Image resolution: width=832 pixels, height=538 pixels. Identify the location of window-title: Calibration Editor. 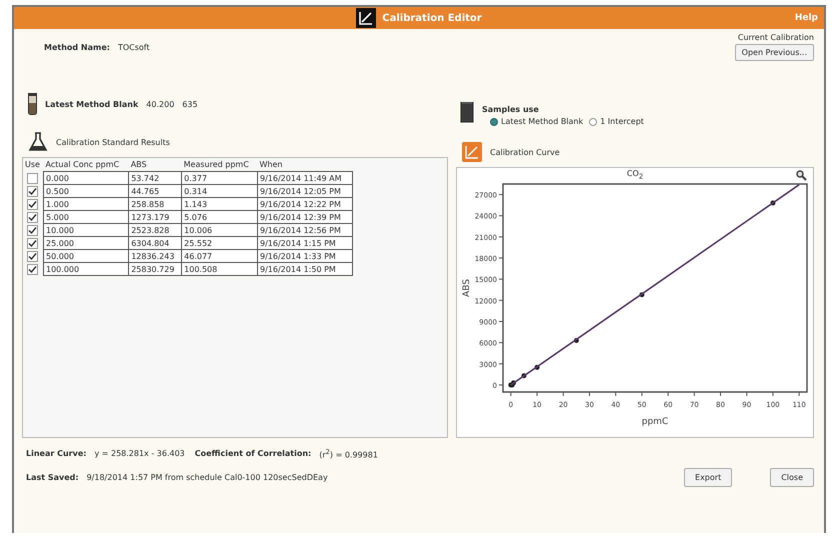
(432, 18).